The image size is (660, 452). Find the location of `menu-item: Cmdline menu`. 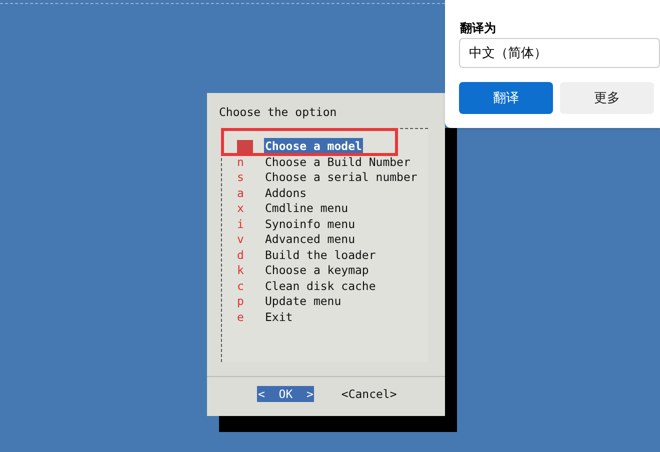

menu-item: Cmdline menu is located at coordinates (307, 209).